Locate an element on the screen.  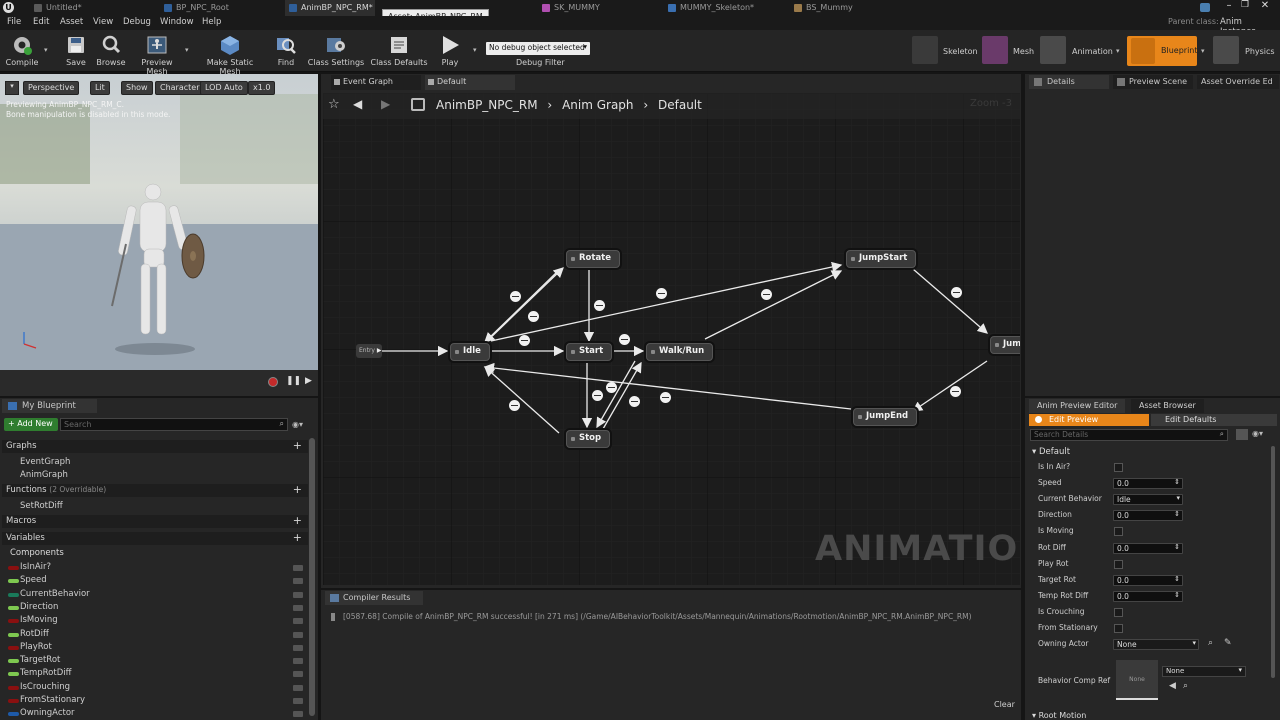
tab-animbp-npc-rm: AnimBP_NPC_RM* is located at coordinates (330, 8).